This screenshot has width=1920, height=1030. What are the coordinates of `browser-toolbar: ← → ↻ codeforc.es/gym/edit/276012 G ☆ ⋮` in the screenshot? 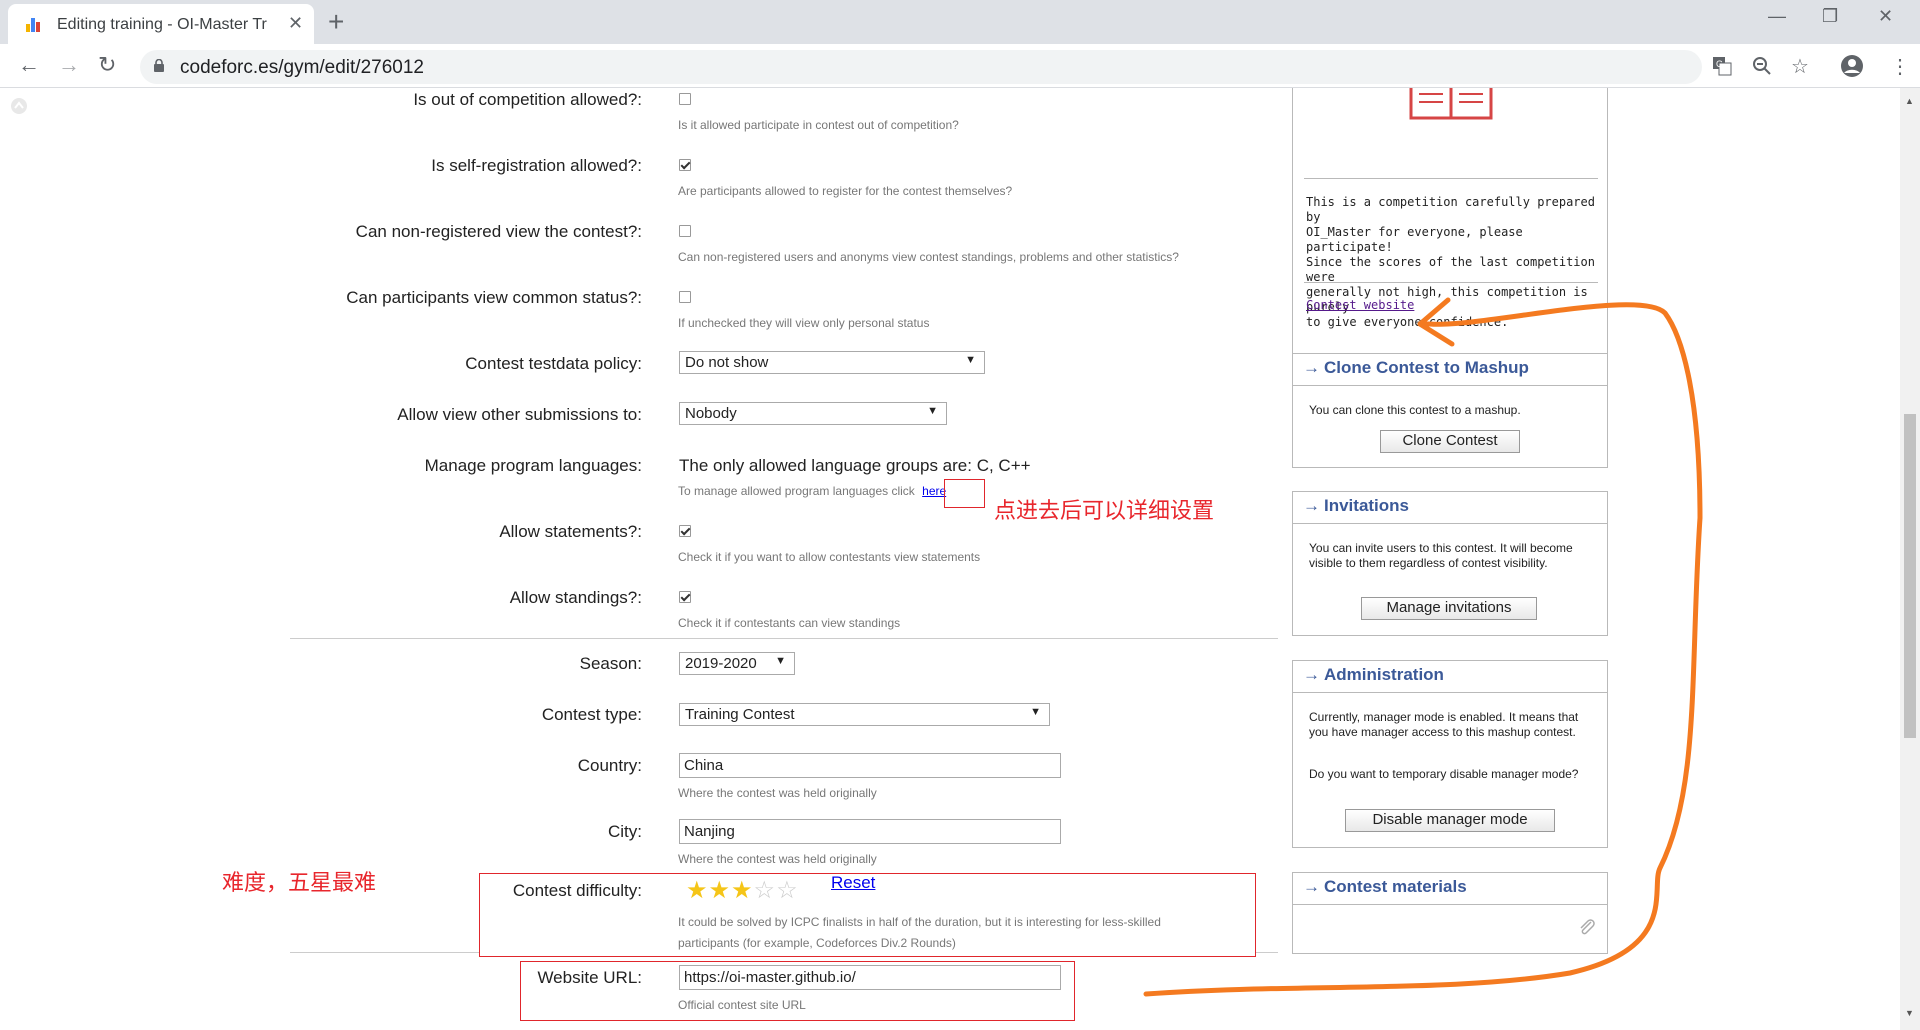 It's located at (960, 66).